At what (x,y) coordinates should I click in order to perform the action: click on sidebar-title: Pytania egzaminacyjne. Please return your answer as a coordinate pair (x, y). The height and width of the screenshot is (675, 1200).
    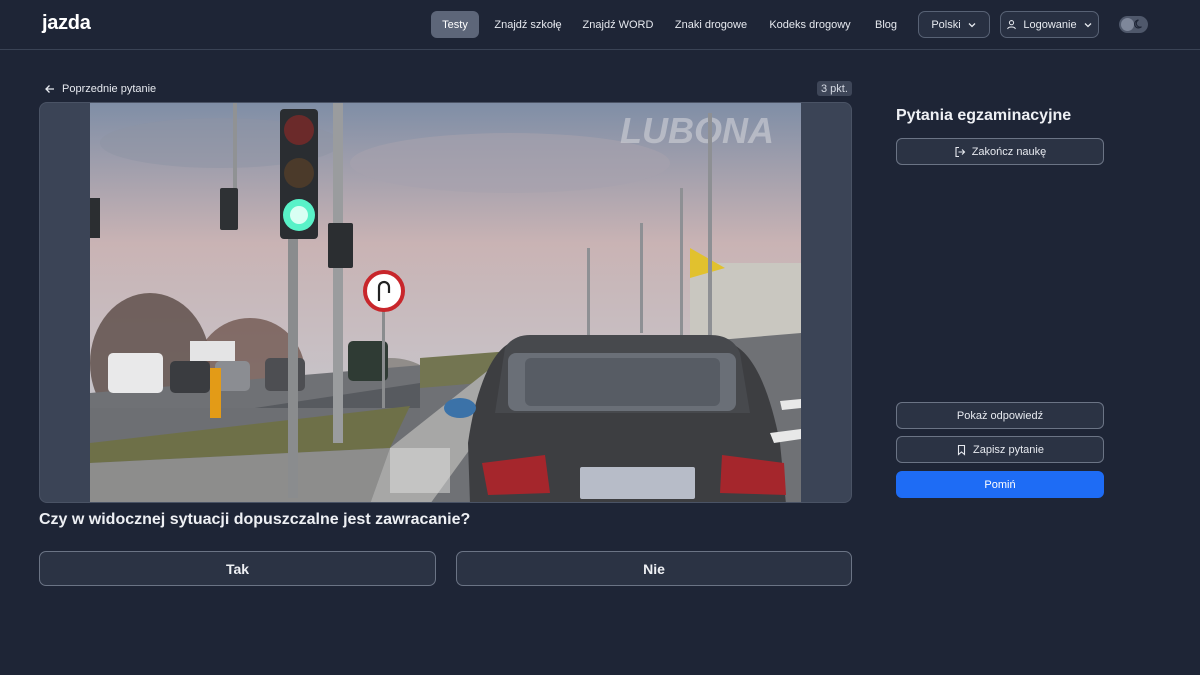
    Looking at the image, I should click on (984, 115).